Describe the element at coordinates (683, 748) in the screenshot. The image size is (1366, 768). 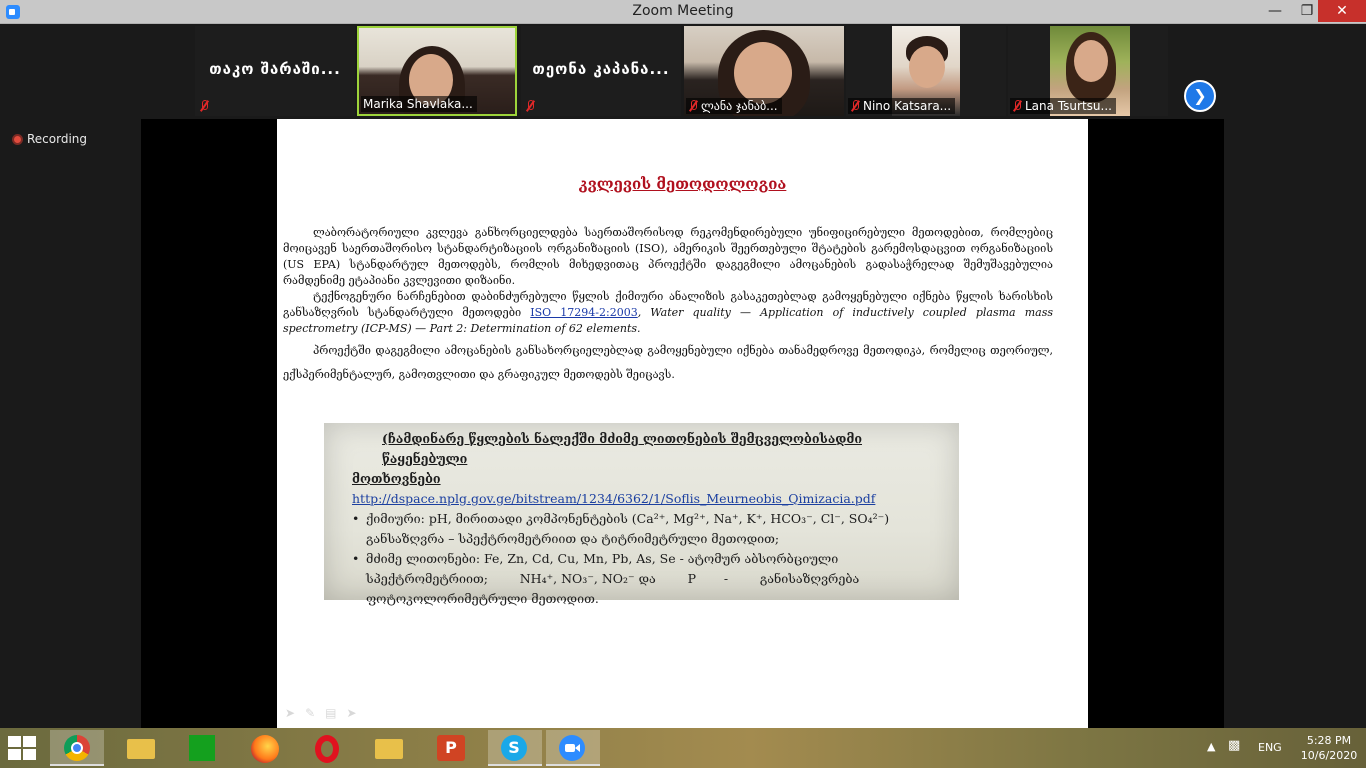
I see `taskbar: P S ▲ ▩ ENG 5:28 PM 10/6/2020` at that location.